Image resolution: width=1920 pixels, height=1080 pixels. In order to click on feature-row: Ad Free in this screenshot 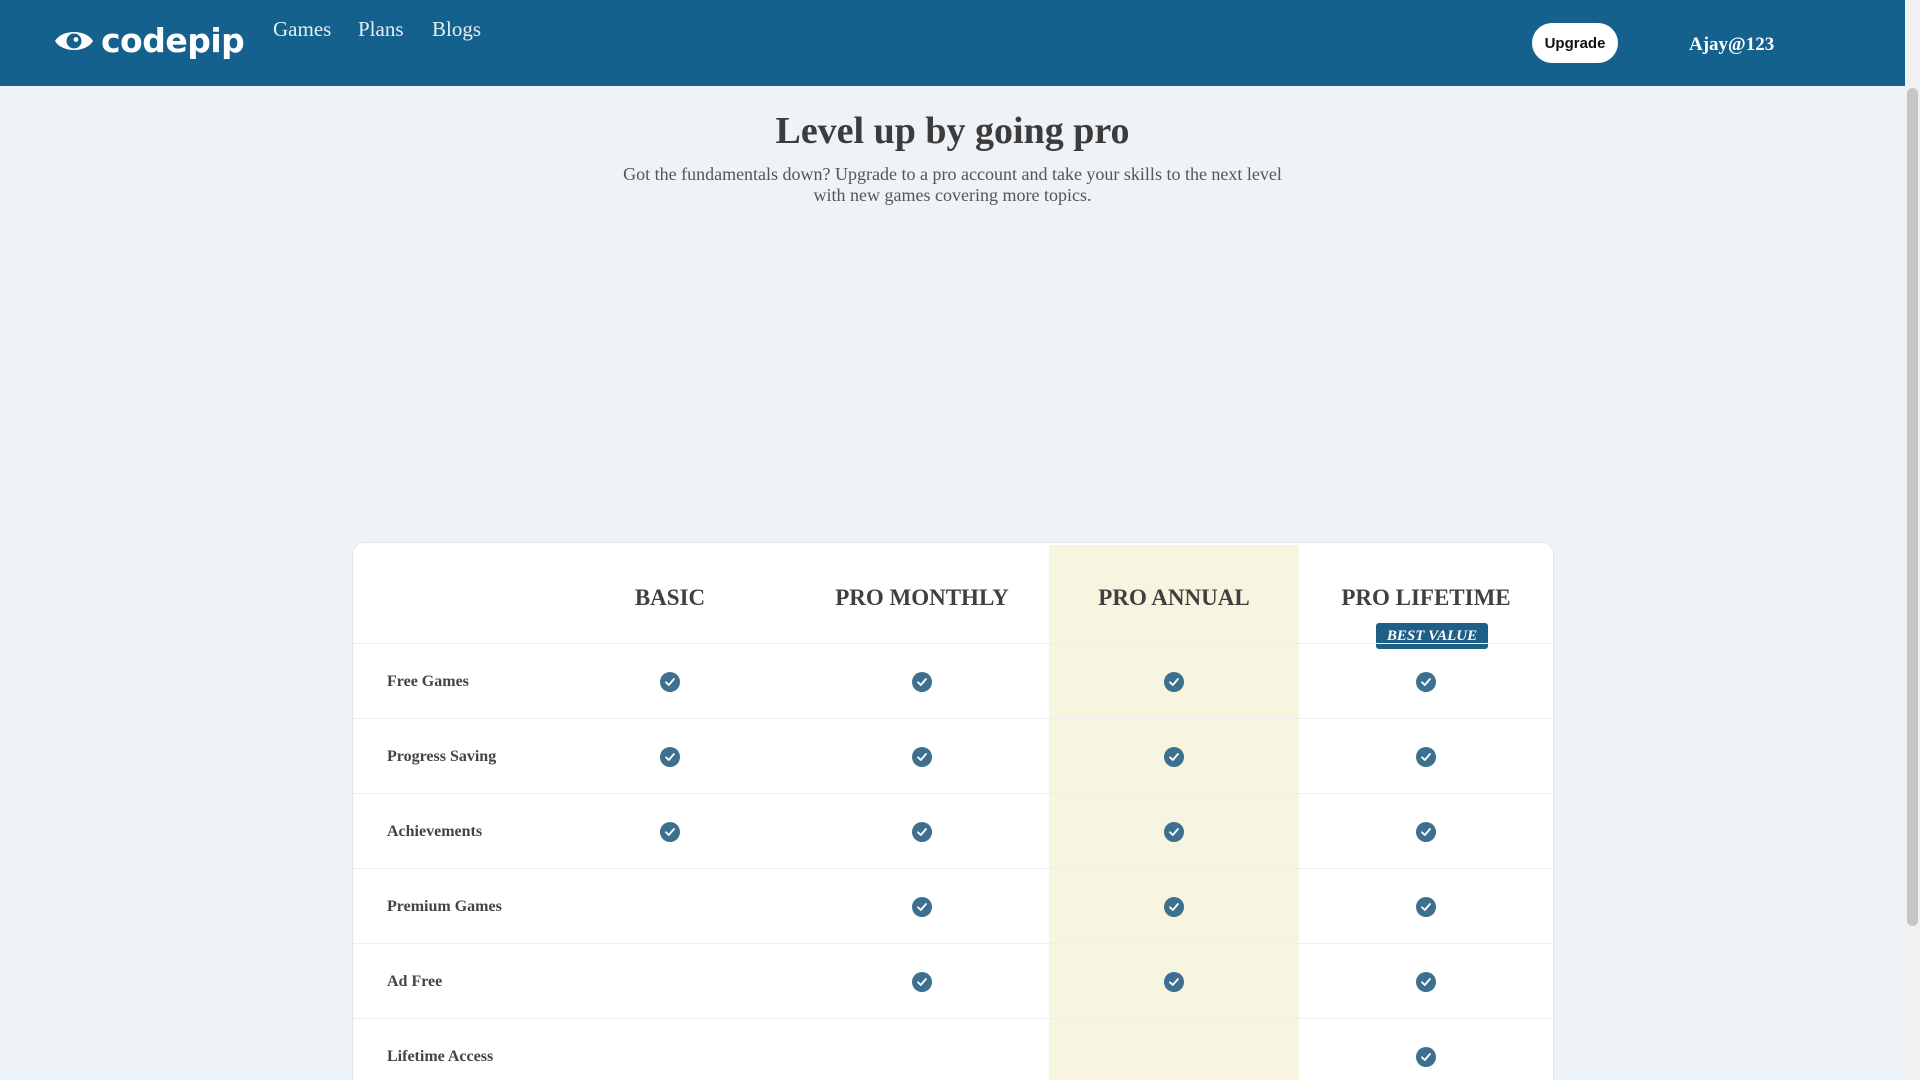, I will do `click(953, 981)`.